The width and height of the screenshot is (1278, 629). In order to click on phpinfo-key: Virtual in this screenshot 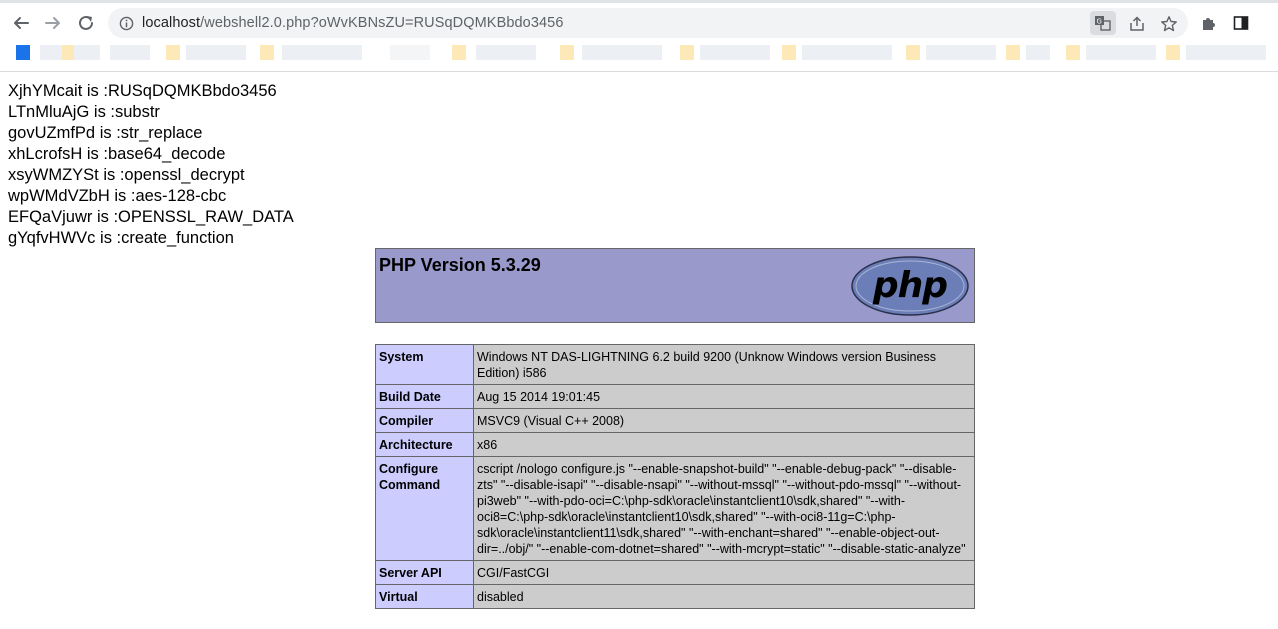, I will do `click(424, 596)`.